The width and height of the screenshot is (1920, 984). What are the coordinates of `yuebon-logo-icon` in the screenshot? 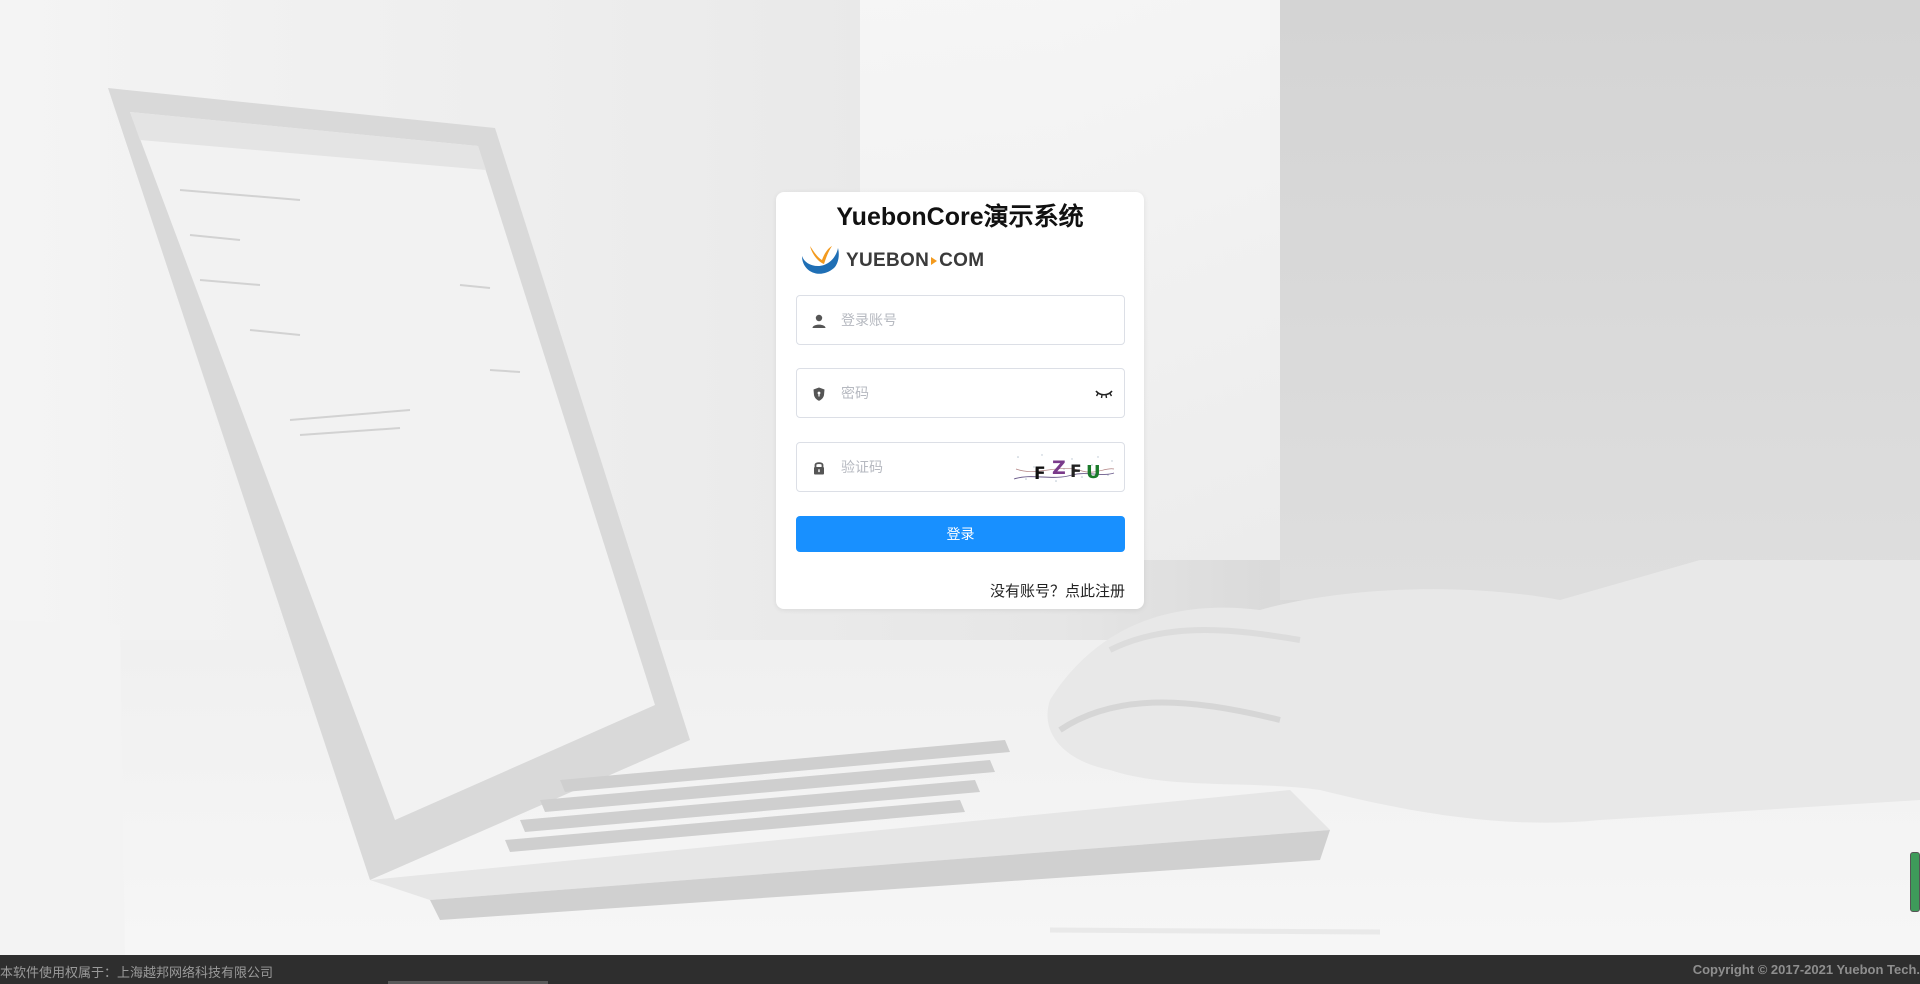 It's located at (820, 260).